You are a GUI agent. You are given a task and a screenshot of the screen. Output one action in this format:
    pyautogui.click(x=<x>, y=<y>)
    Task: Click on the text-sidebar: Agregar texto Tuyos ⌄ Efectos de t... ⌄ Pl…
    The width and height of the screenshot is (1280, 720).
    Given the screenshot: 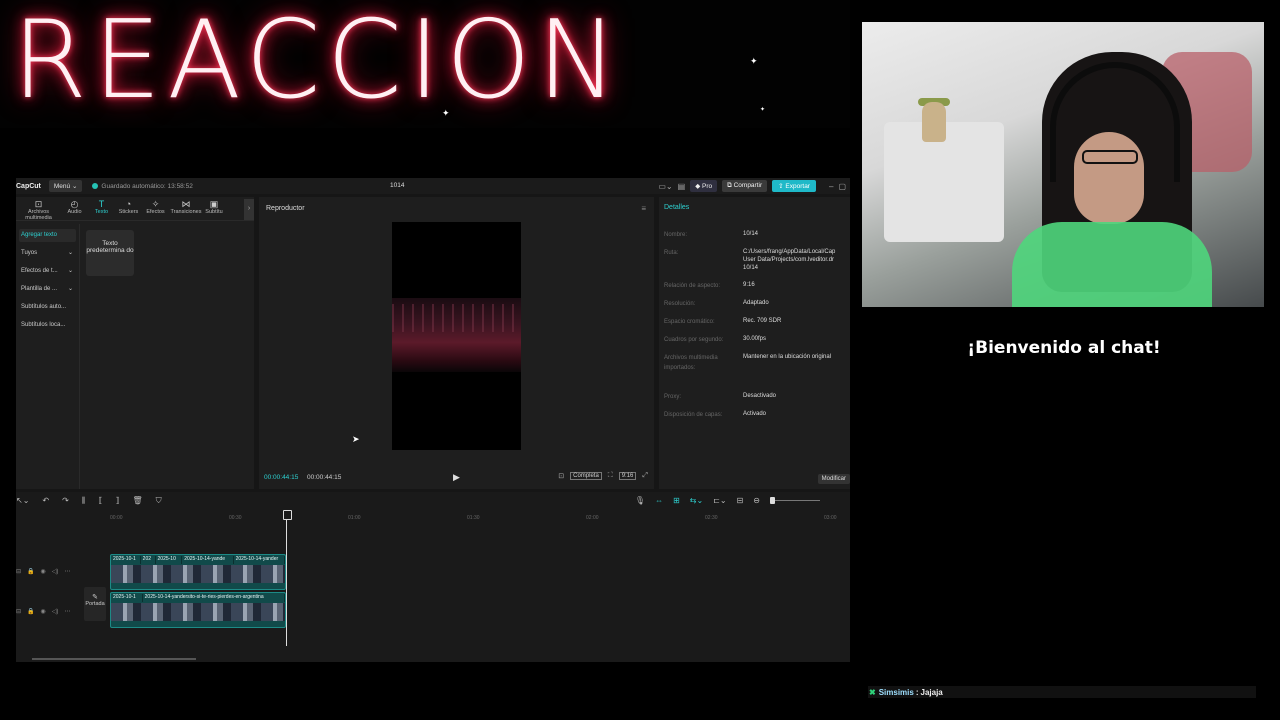 What is the action you would take?
    pyautogui.click(x=48, y=356)
    